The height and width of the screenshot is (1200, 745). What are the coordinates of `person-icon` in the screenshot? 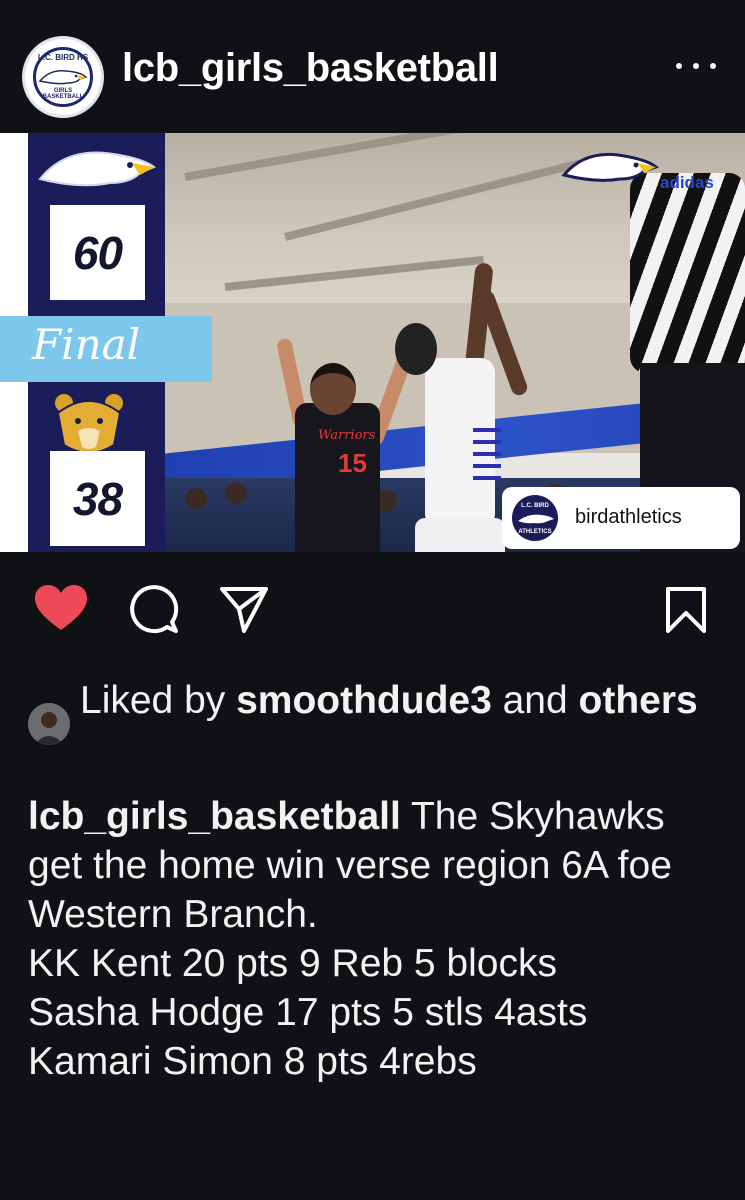 It's located at (49, 724).